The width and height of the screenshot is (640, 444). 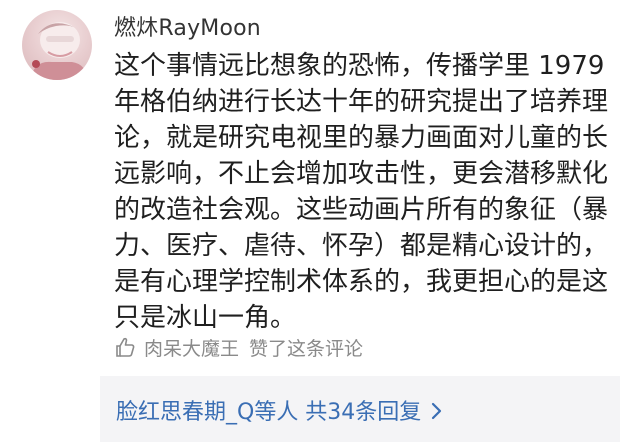 What do you see at coordinates (359, 66) in the screenshot?
I see `comment-line: 这个事情远比想象的恐怖，传播学里 1979` at bounding box center [359, 66].